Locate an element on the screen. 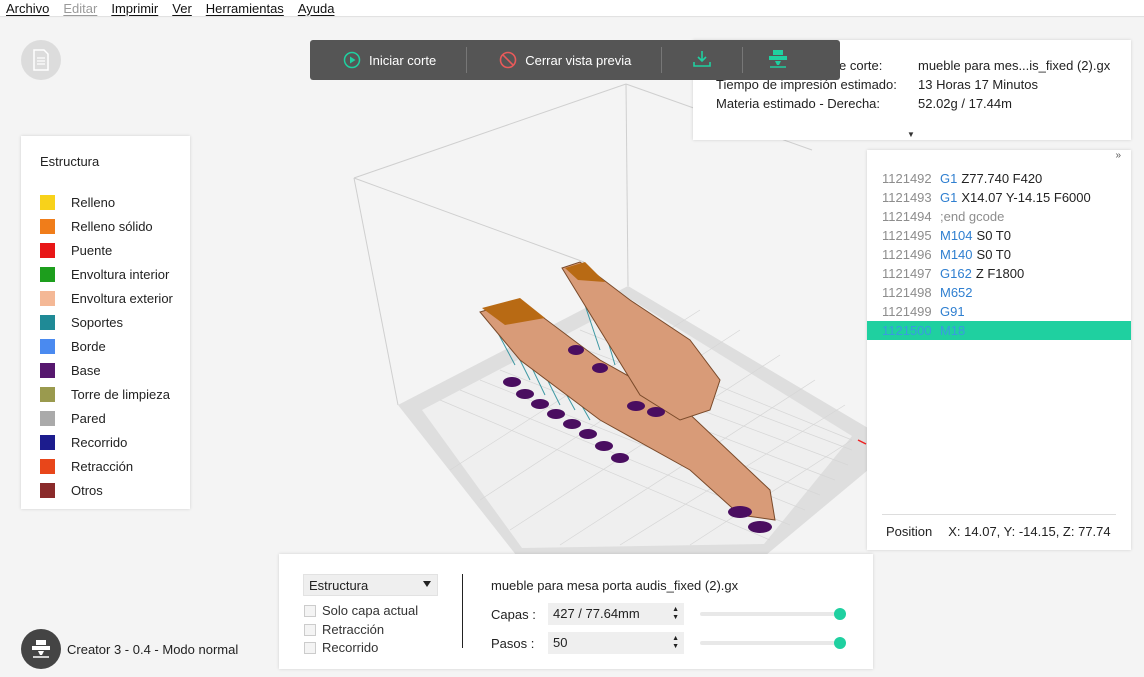 This screenshot has width=1144, height=677. info-value: mueble para mes...is_fixed (2).gx is located at coordinates (1014, 65).